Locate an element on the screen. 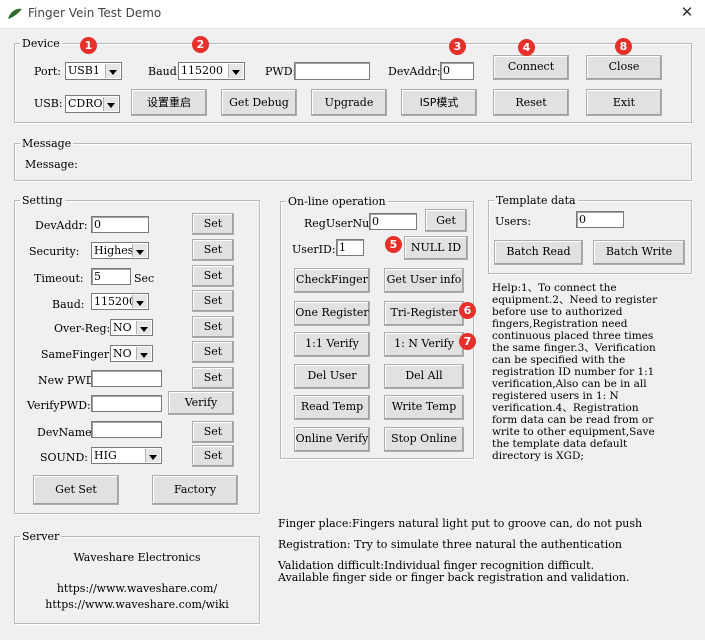 This screenshot has height=640, width=705. del-user-button: Del User is located at coordinates (332, 376).